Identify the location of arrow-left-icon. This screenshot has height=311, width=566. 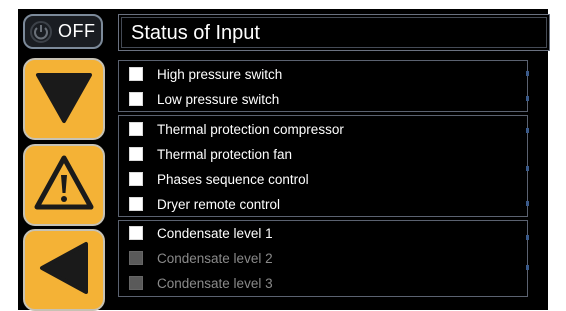
(64, 270).